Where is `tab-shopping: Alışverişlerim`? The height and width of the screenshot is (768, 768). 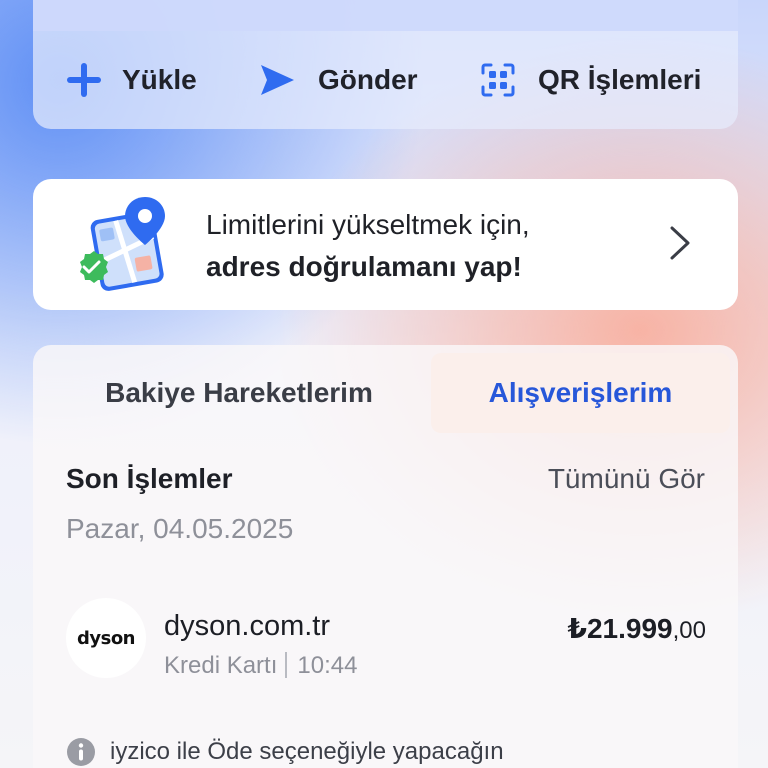
tab-shopping: Alışverişlerim is located at coordinates (580, 393).